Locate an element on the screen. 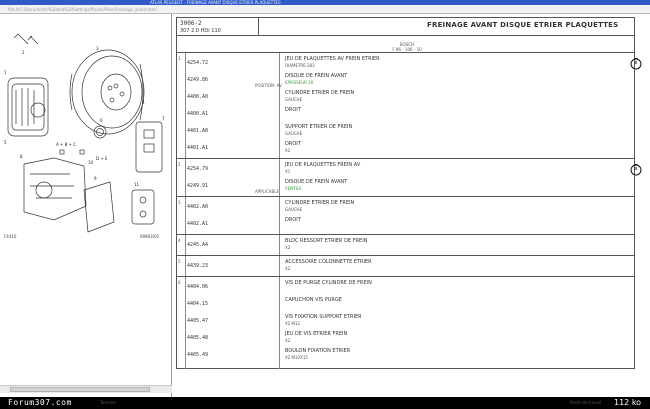  callout-number: 8 is located at coordinates (21, 156).